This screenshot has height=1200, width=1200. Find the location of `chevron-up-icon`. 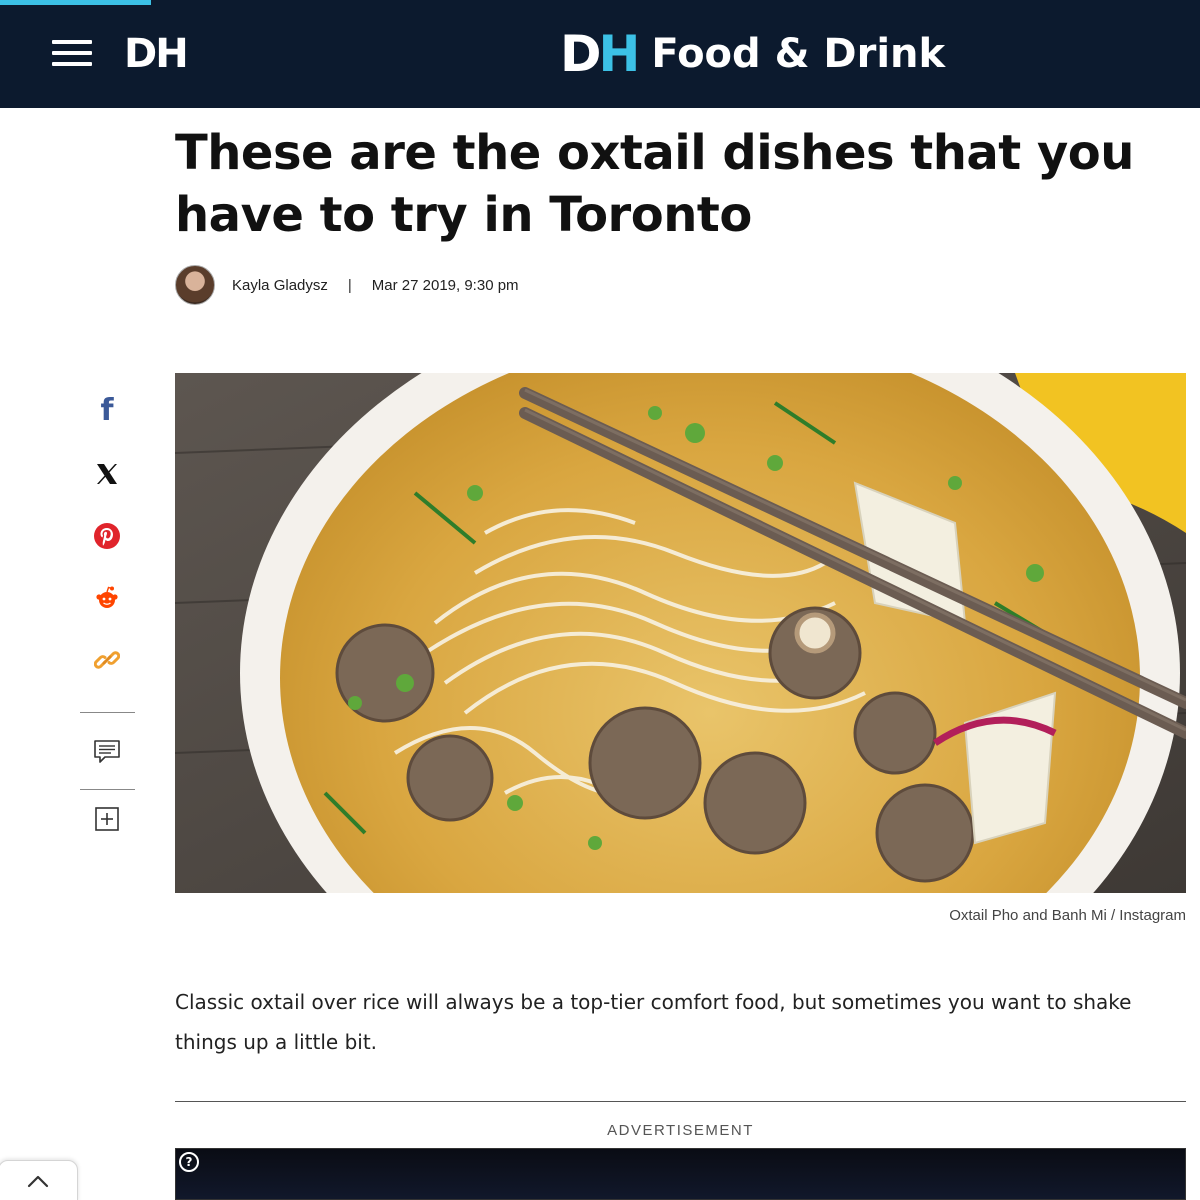

chevron-up-icon is located at coordinates (38, 1181).